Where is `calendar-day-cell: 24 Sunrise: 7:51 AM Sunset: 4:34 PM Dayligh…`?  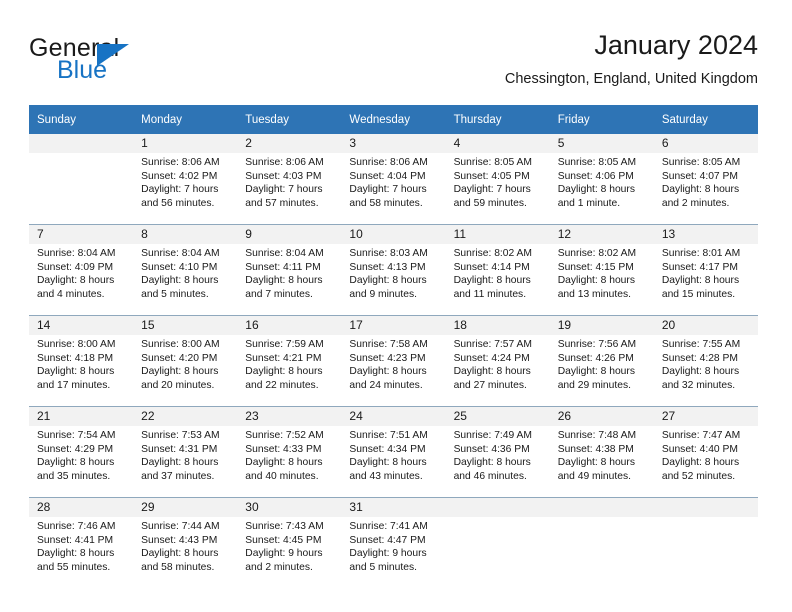
calendar-day-cell: 24 Sunrise: 7:51 AM Sunset: 4:34 PM Dayligh… is located at coordinates (393, 452).